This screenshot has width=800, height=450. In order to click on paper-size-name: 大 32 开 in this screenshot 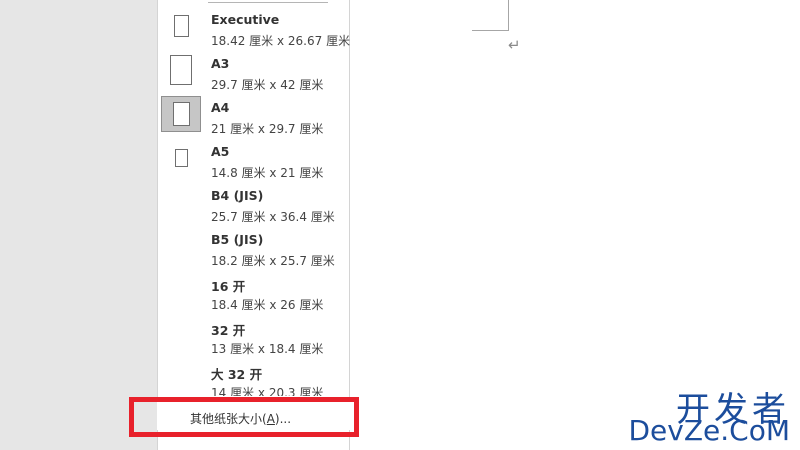, I will do `click(237, 374)`.